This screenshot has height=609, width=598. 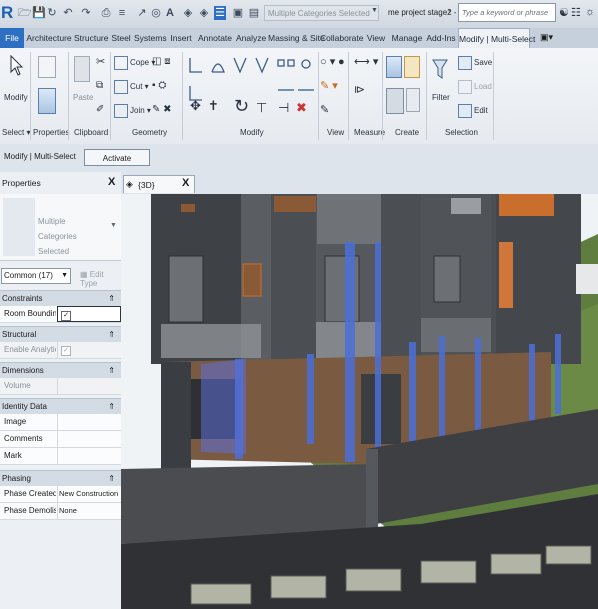 I want to click on join-button: Join ▾, so click(x=132, y=111).